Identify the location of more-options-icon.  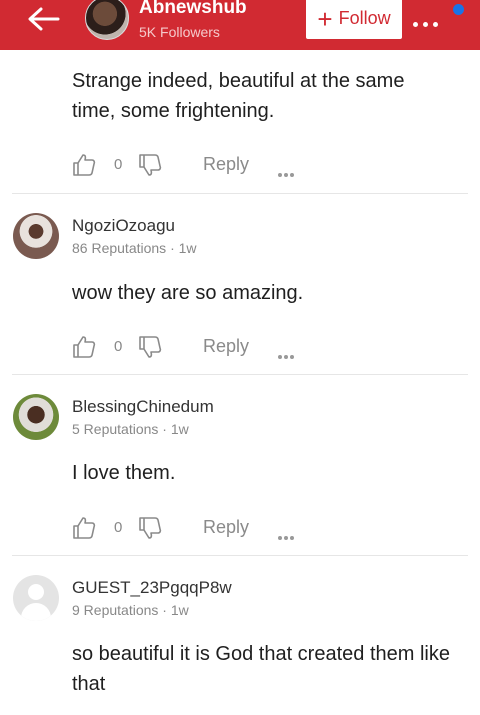
(428, 21).